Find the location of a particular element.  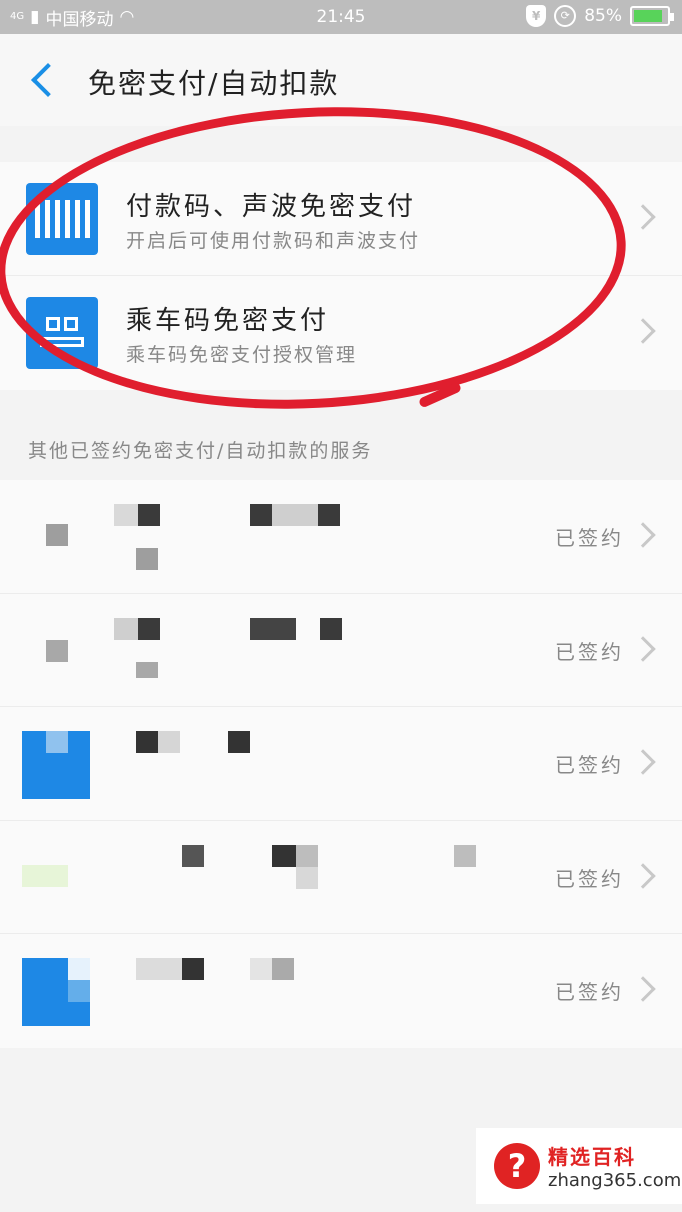

watermark-site: zhang365.com is located at coordinates (615, 1180).